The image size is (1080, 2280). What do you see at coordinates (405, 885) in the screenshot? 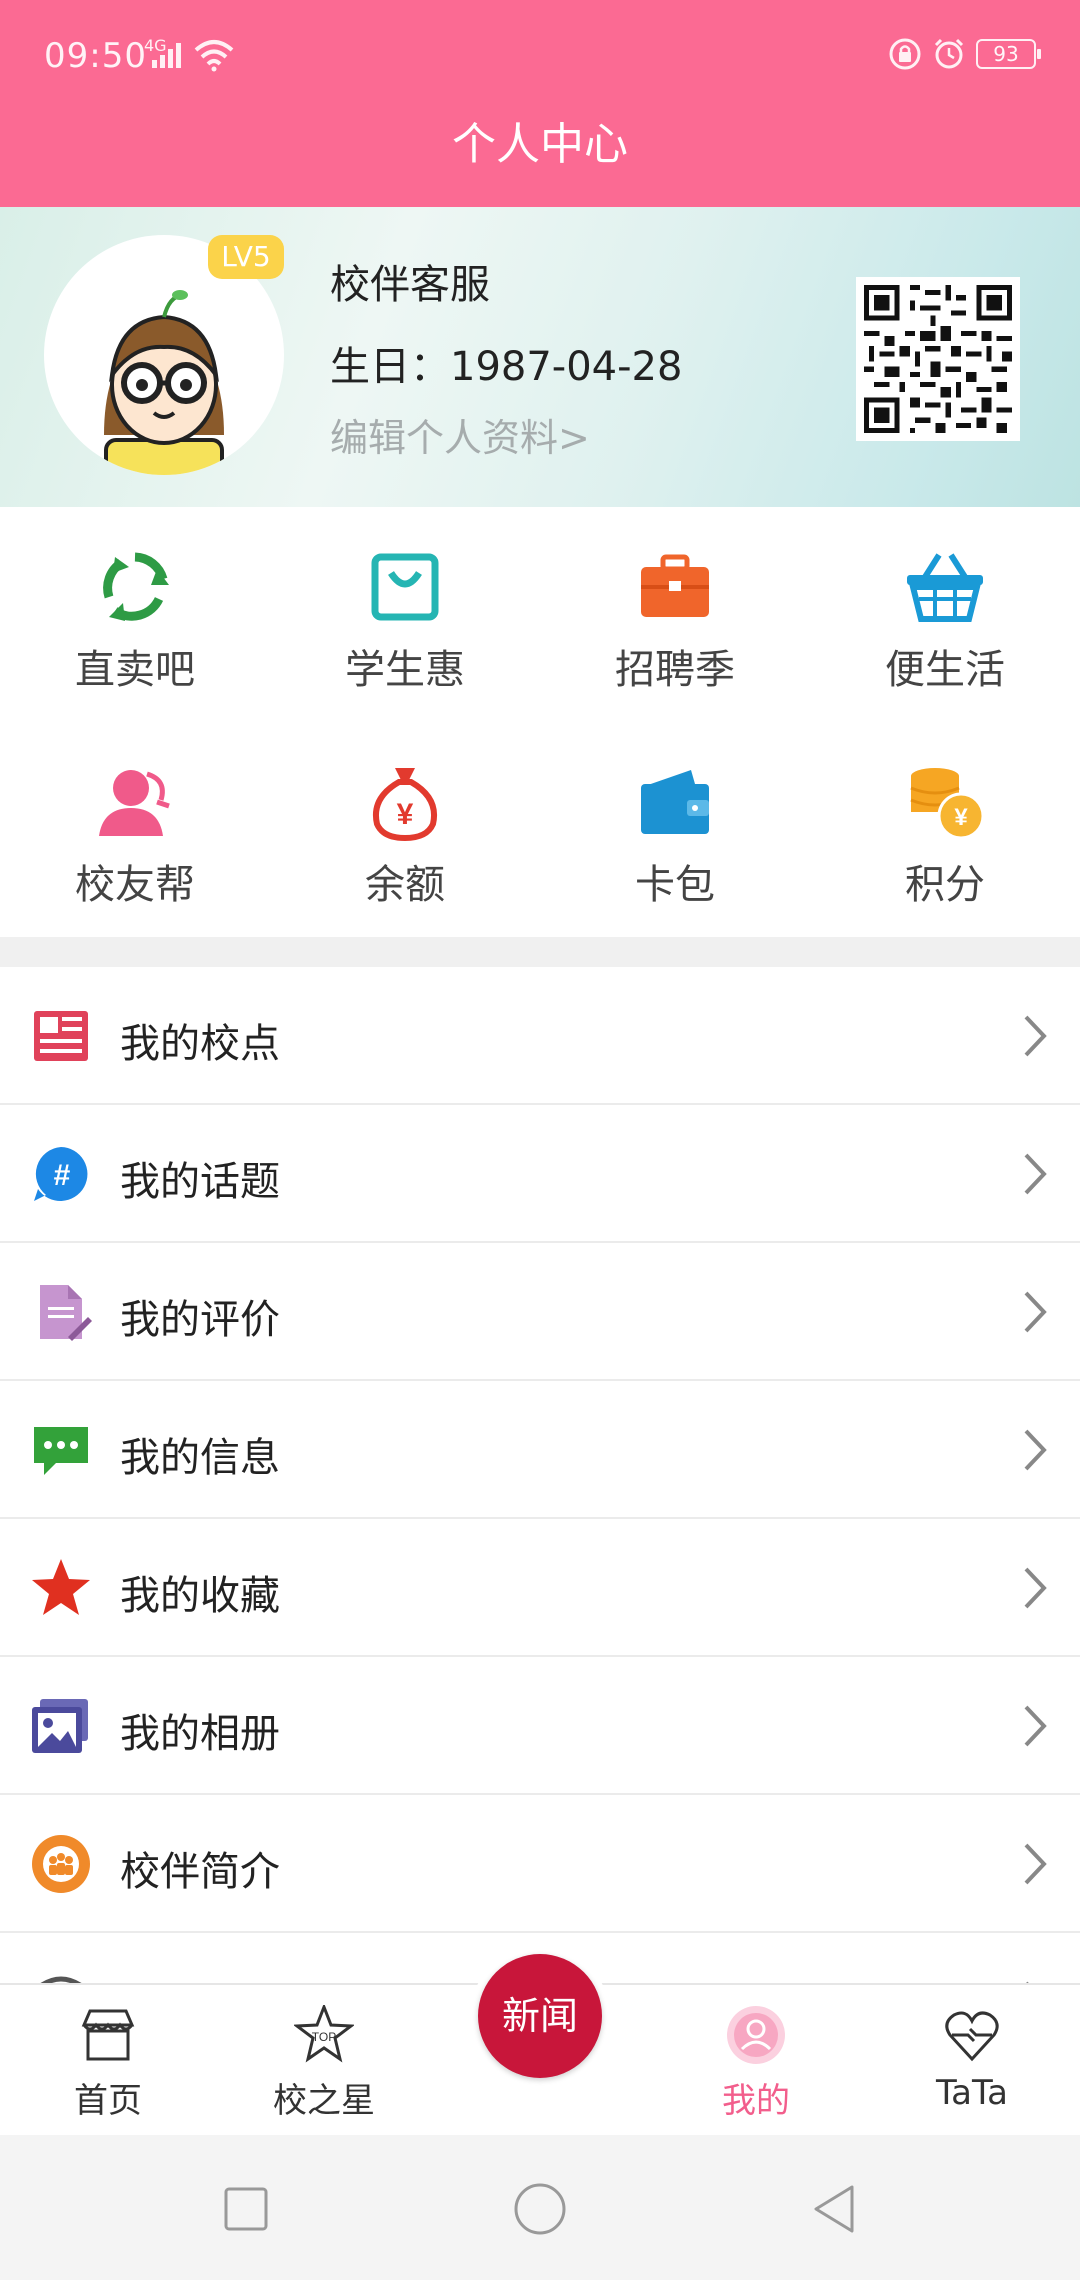
I see `grid-label: 余额` at bounding box center [405, 885].